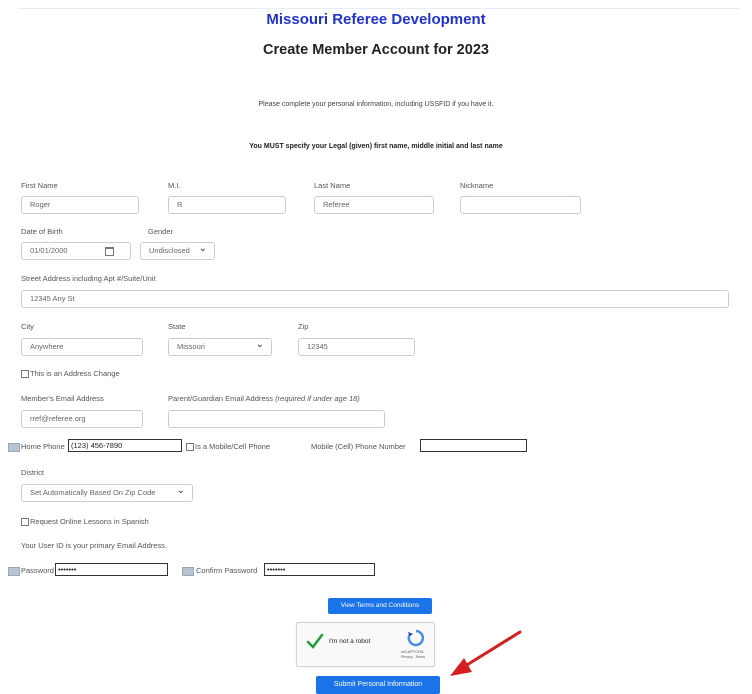  Describe the element at coordinates (374, 205) in the screenshot. I see `last-name-input: Referee` at that location.